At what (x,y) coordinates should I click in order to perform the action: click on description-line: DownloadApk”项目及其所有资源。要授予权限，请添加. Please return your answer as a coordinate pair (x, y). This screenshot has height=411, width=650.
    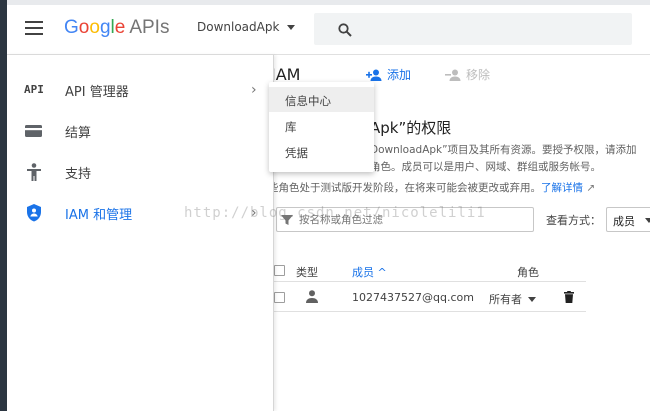
    Looking at the image, I should click on (503, 150).